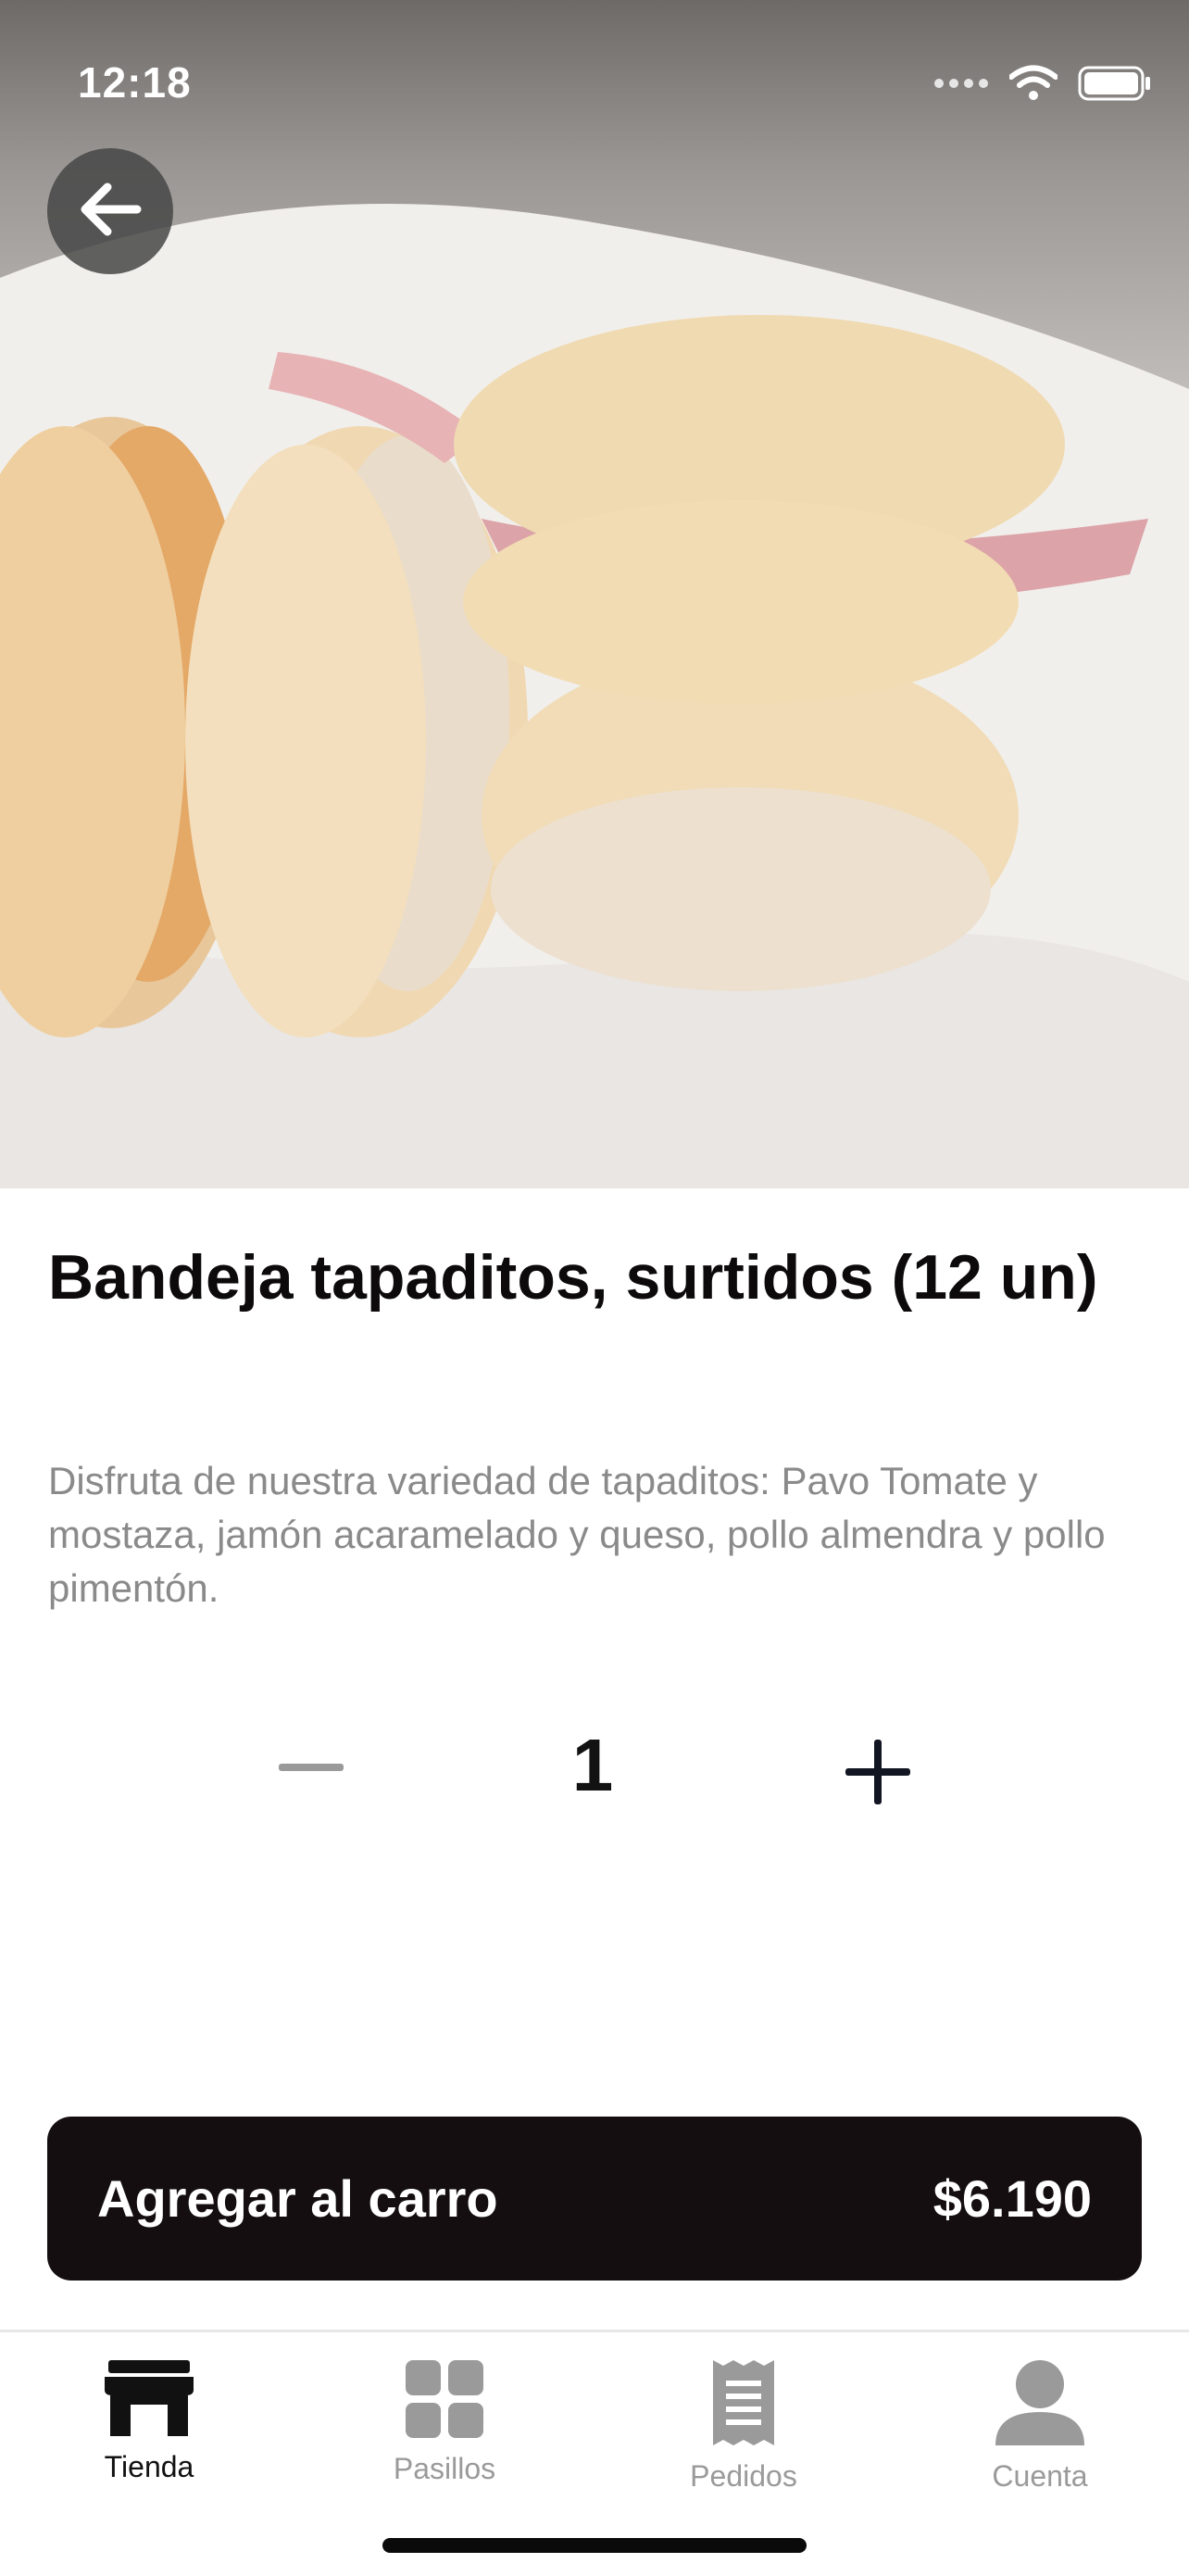  I want to click on tab-pedidos: Pedidos, so click(743, 2427).